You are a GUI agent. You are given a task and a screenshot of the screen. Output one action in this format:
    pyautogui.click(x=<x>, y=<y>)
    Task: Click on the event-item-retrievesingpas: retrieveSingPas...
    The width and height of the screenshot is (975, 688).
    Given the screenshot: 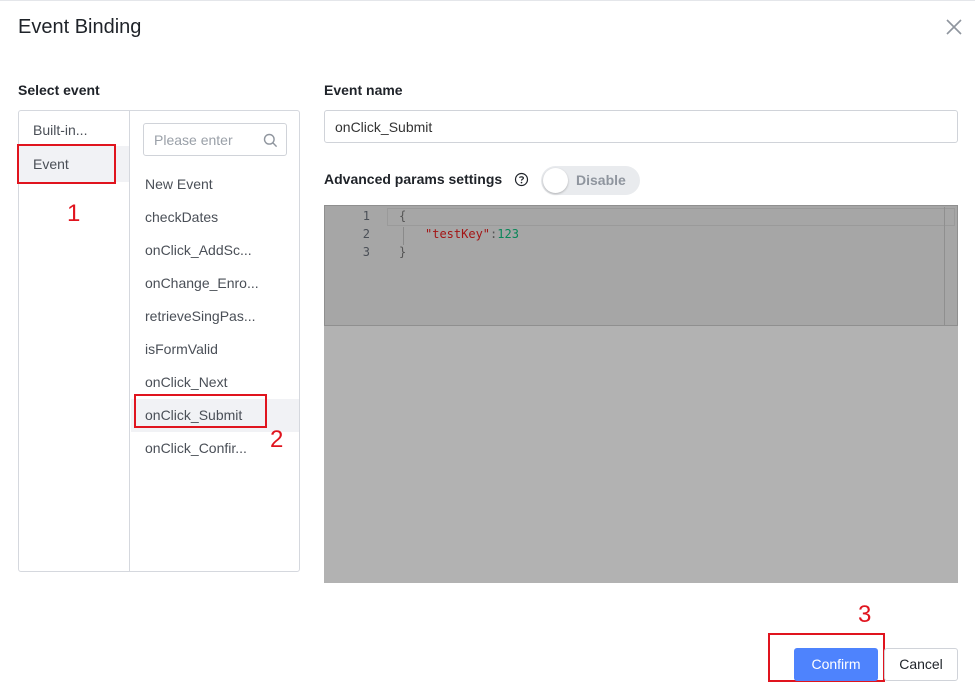 What is the action you would take?
    pyautogui.click(x=215, y=316)
    